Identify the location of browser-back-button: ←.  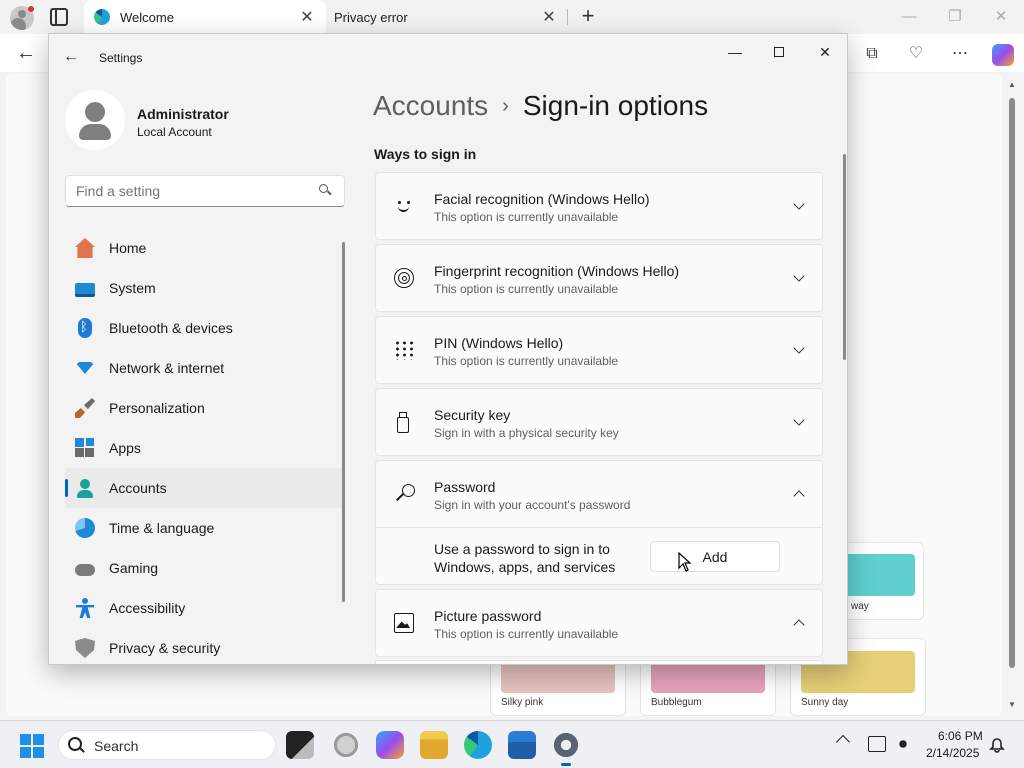
(26, 53).